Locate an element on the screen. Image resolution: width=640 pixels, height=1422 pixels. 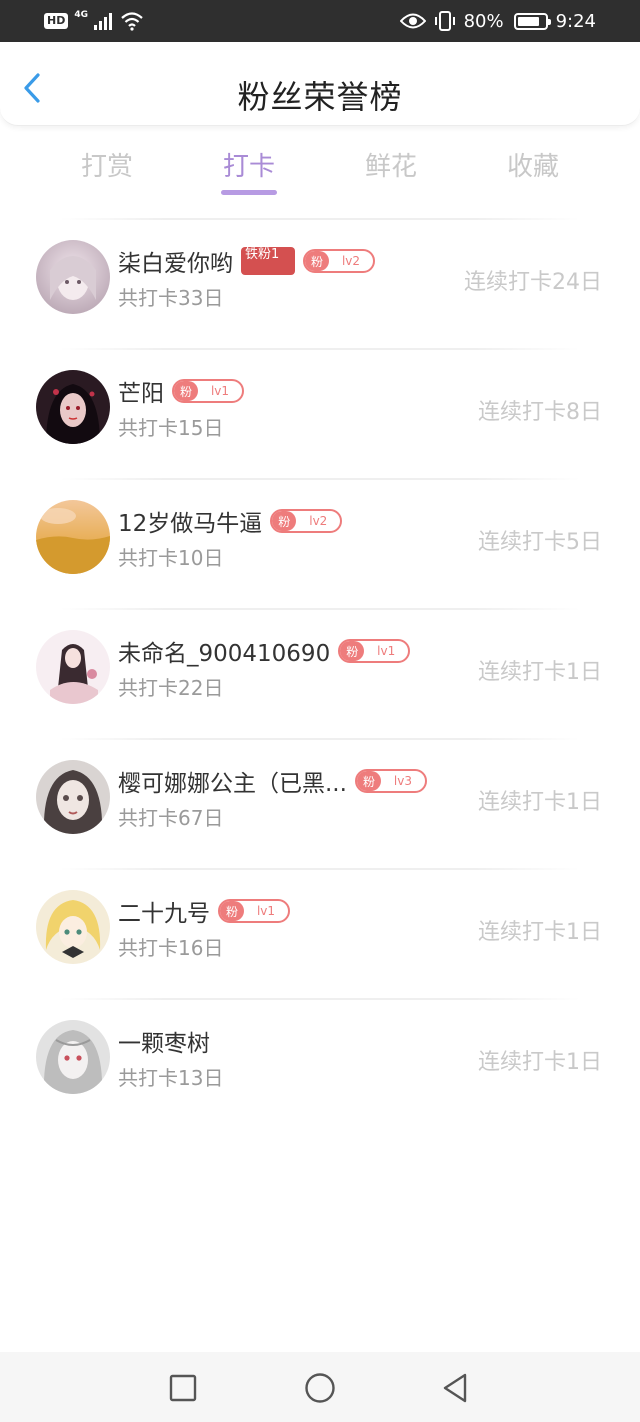
fan-level: lv3 is located at coordinates (402, 781).